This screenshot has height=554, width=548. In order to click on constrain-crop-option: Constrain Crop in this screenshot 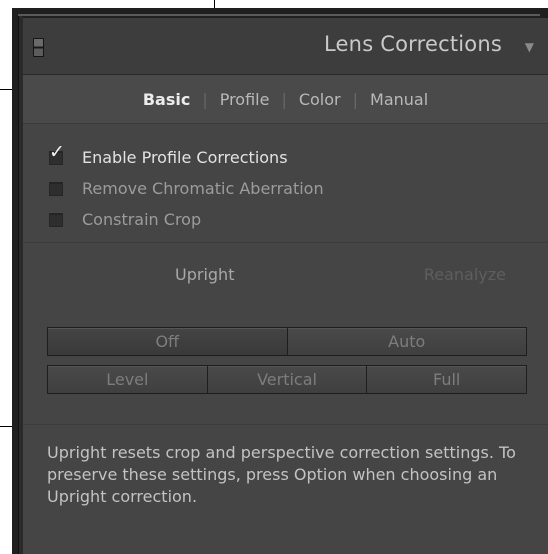, I will do `click(186, 219)`.